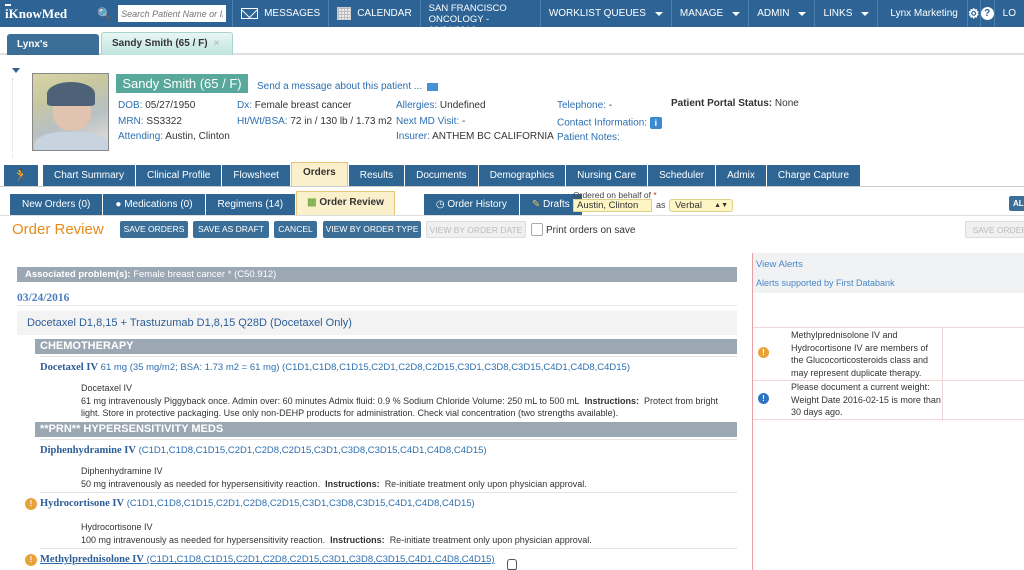 This screenshot has height=570, width=1024. What do you see at coordinates (141, 136) in the screenshot?
I see `field-label: Attending:` at bounding box center [141, 136].